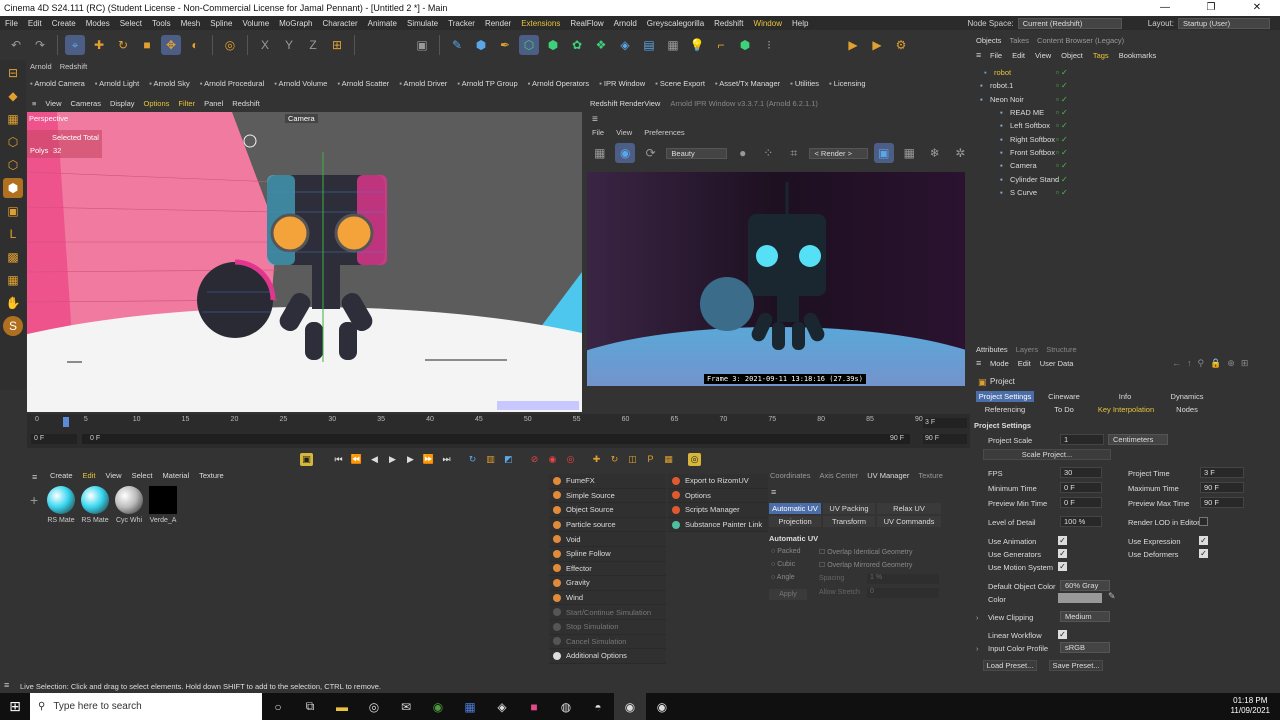  What do you see at coordinates (1064, 409) in the screenshot?
I see `tab-todo: To Do` at bounding box center [1064, 409].